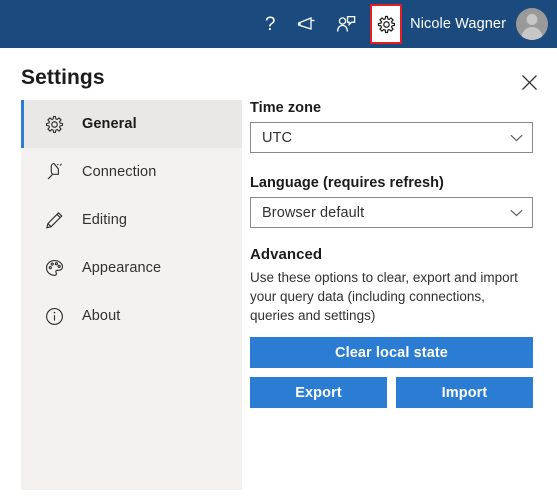 This screenshot has height=500, width=557. What do you see at coordinates (391, 352) in the screenshot?
I see `clear-local-state-button: Clear local state` at bounding box center [391, 352].